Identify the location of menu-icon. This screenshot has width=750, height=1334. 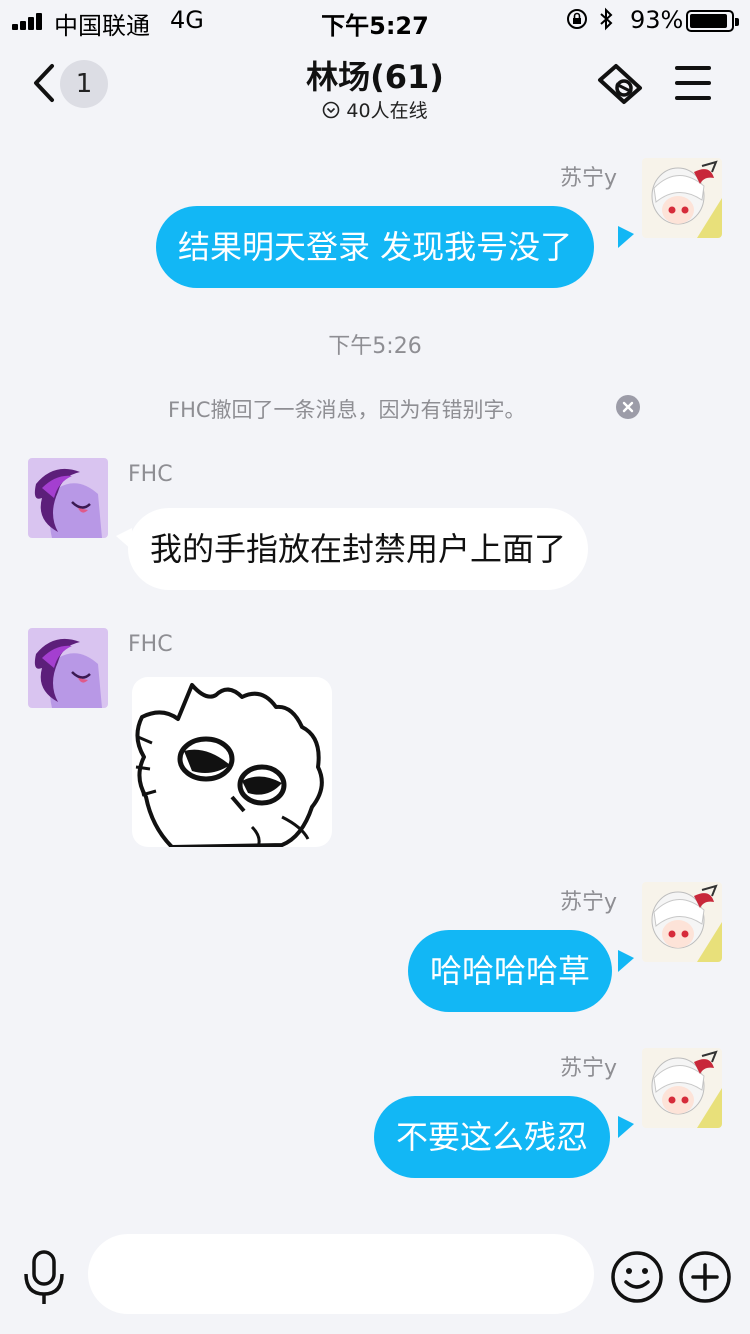
(693, 83).